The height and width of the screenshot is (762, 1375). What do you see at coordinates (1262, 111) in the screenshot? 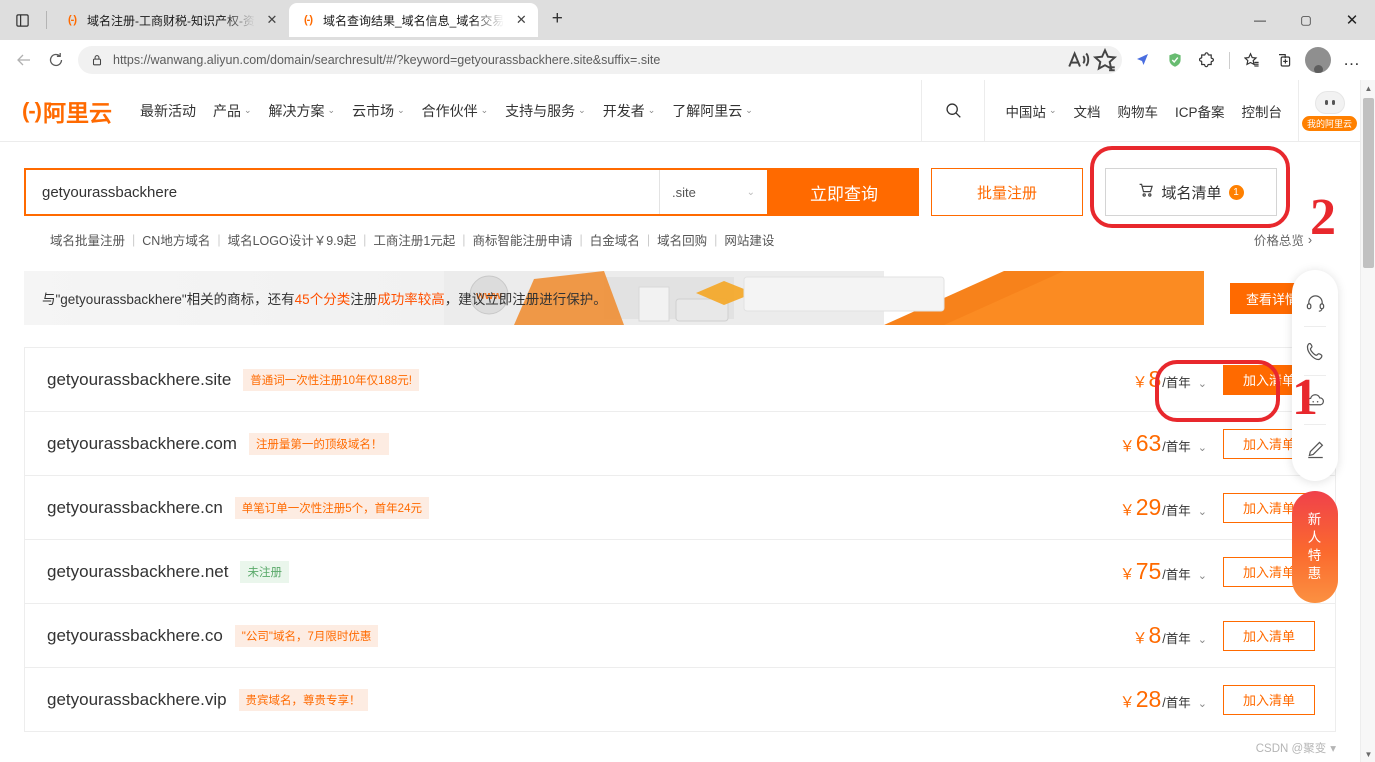
I see `header-link-console: 控制台` at bounding box center [1262, 111].